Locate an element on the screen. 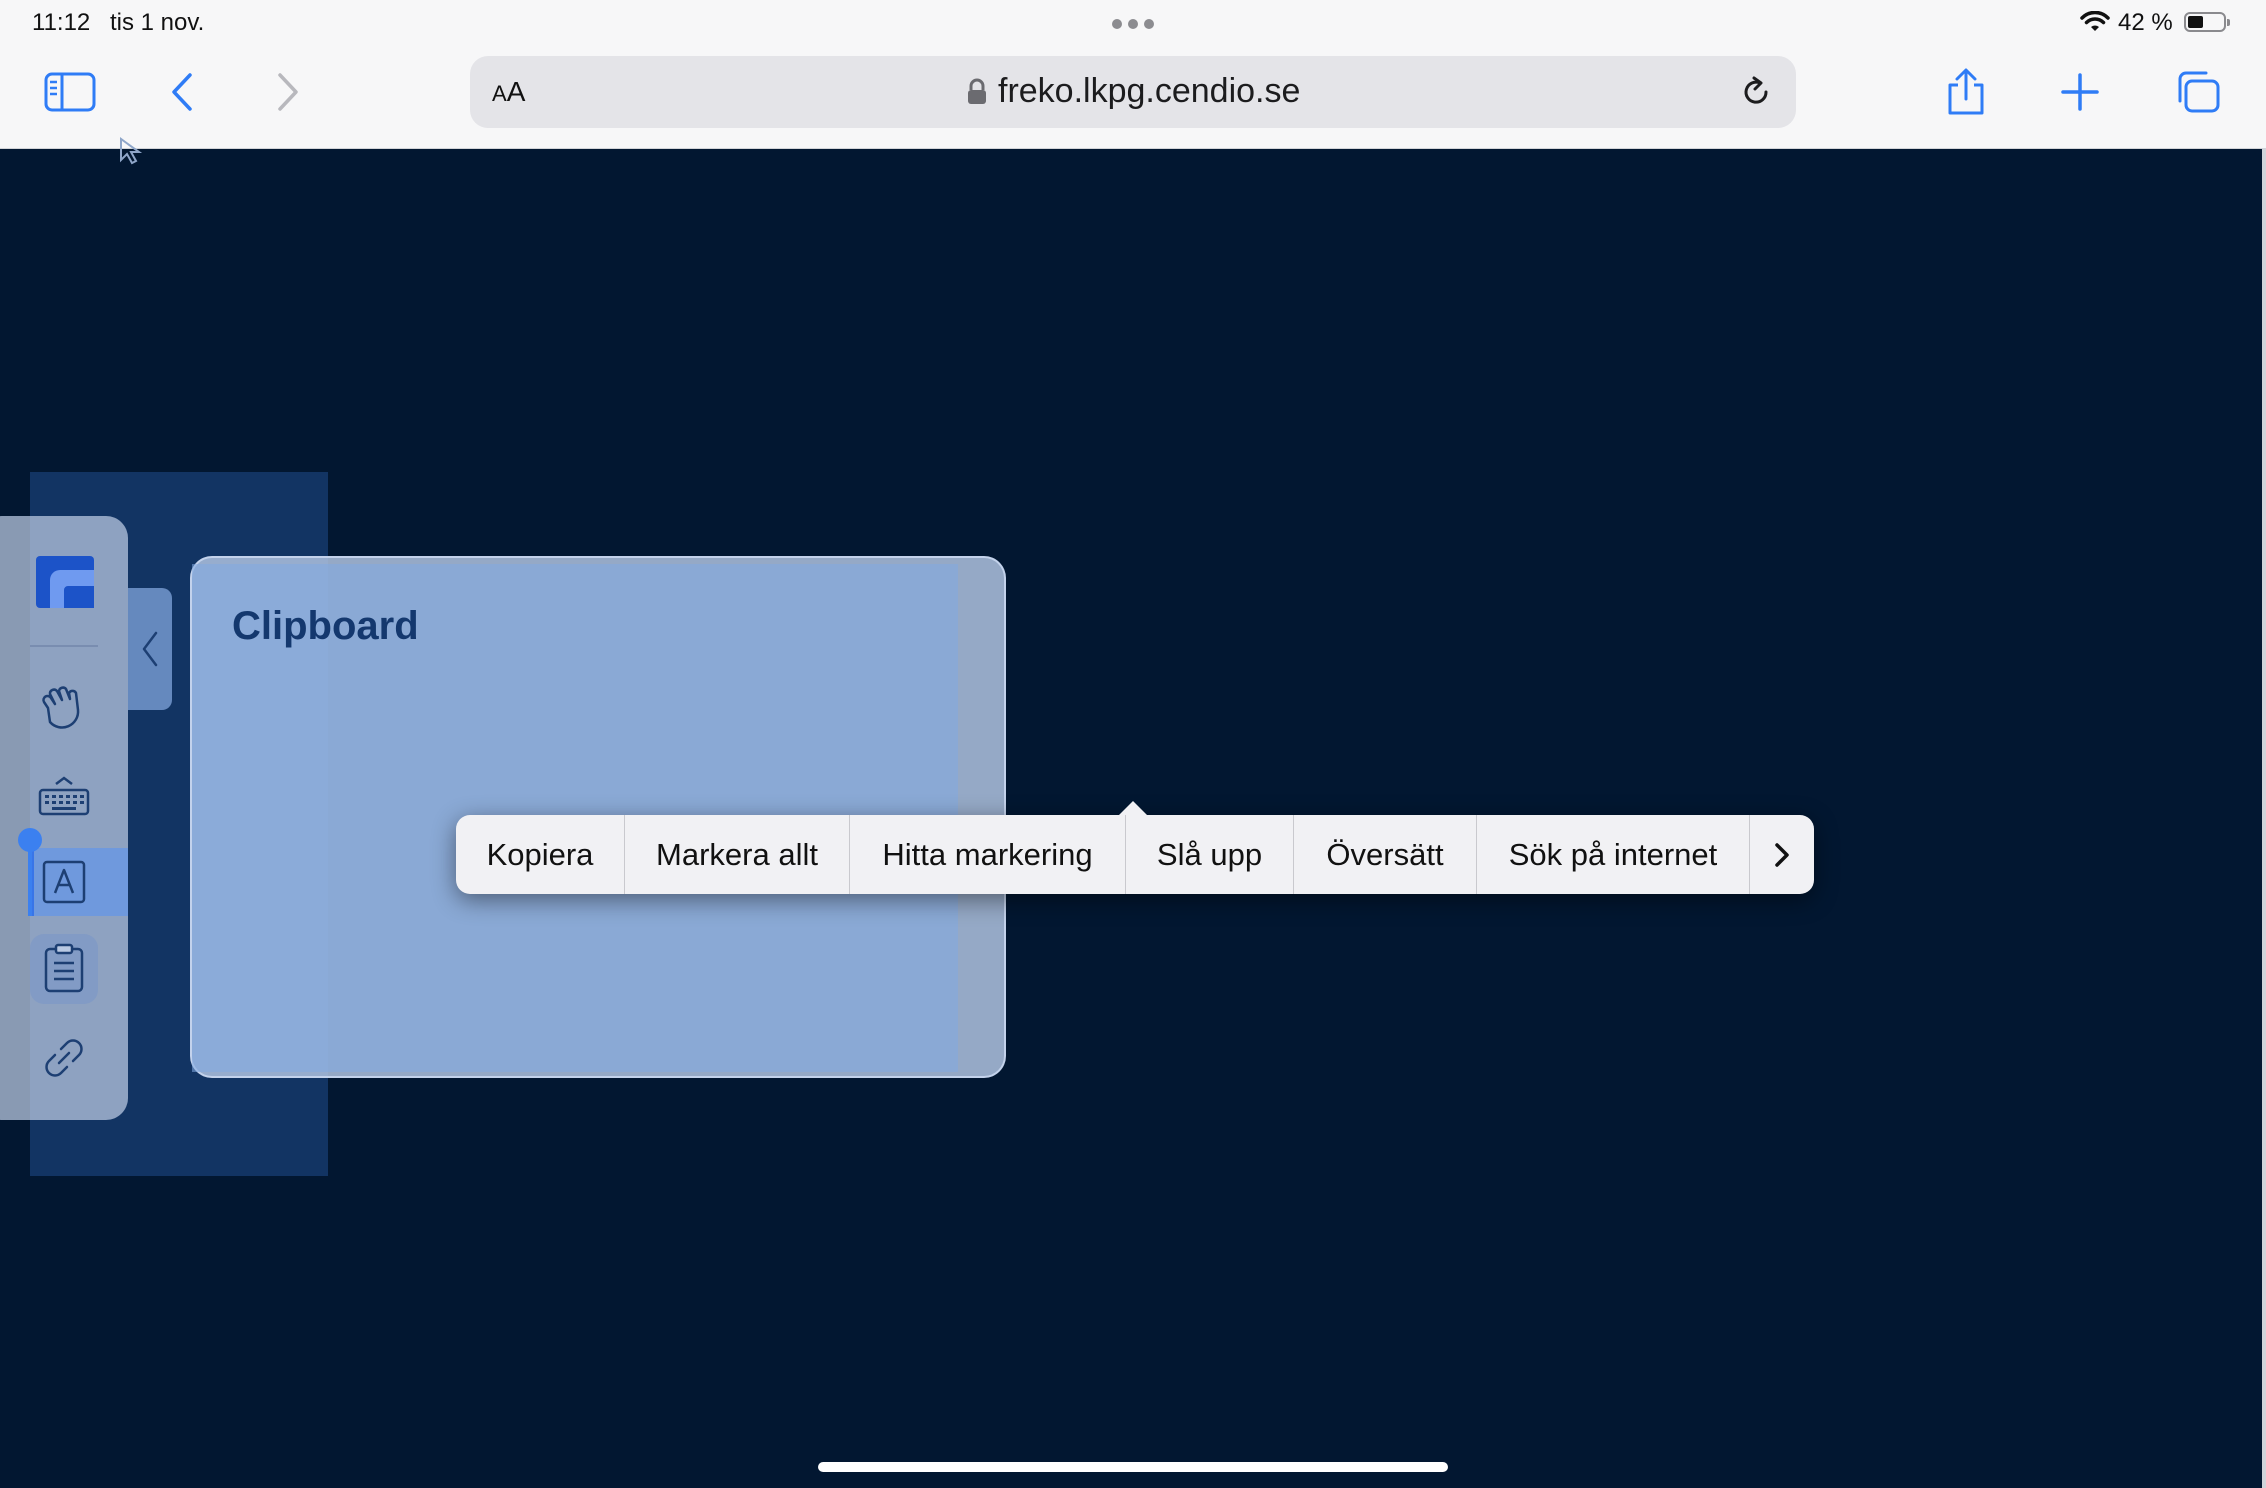  share-button is located at coordinates (1966, 92).